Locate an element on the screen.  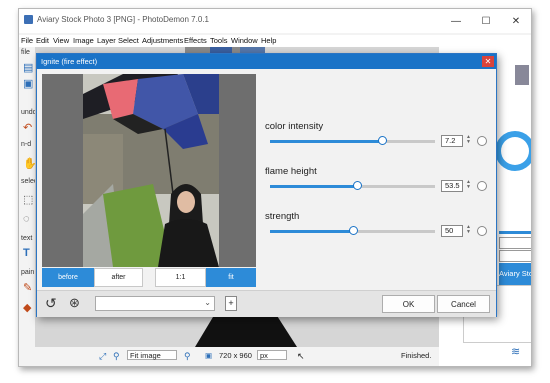
color-intensity-fill is located at coordinates (326, 141).